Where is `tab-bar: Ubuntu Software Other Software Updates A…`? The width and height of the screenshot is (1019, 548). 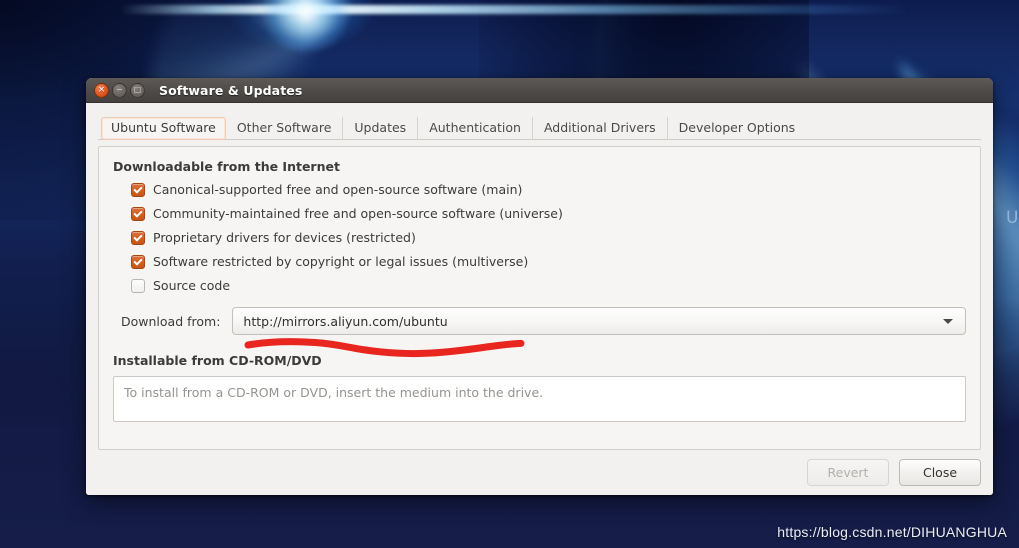 tab-bar: Ubuntu Software Other Software Updates A… is located at coordinates (539, 126).